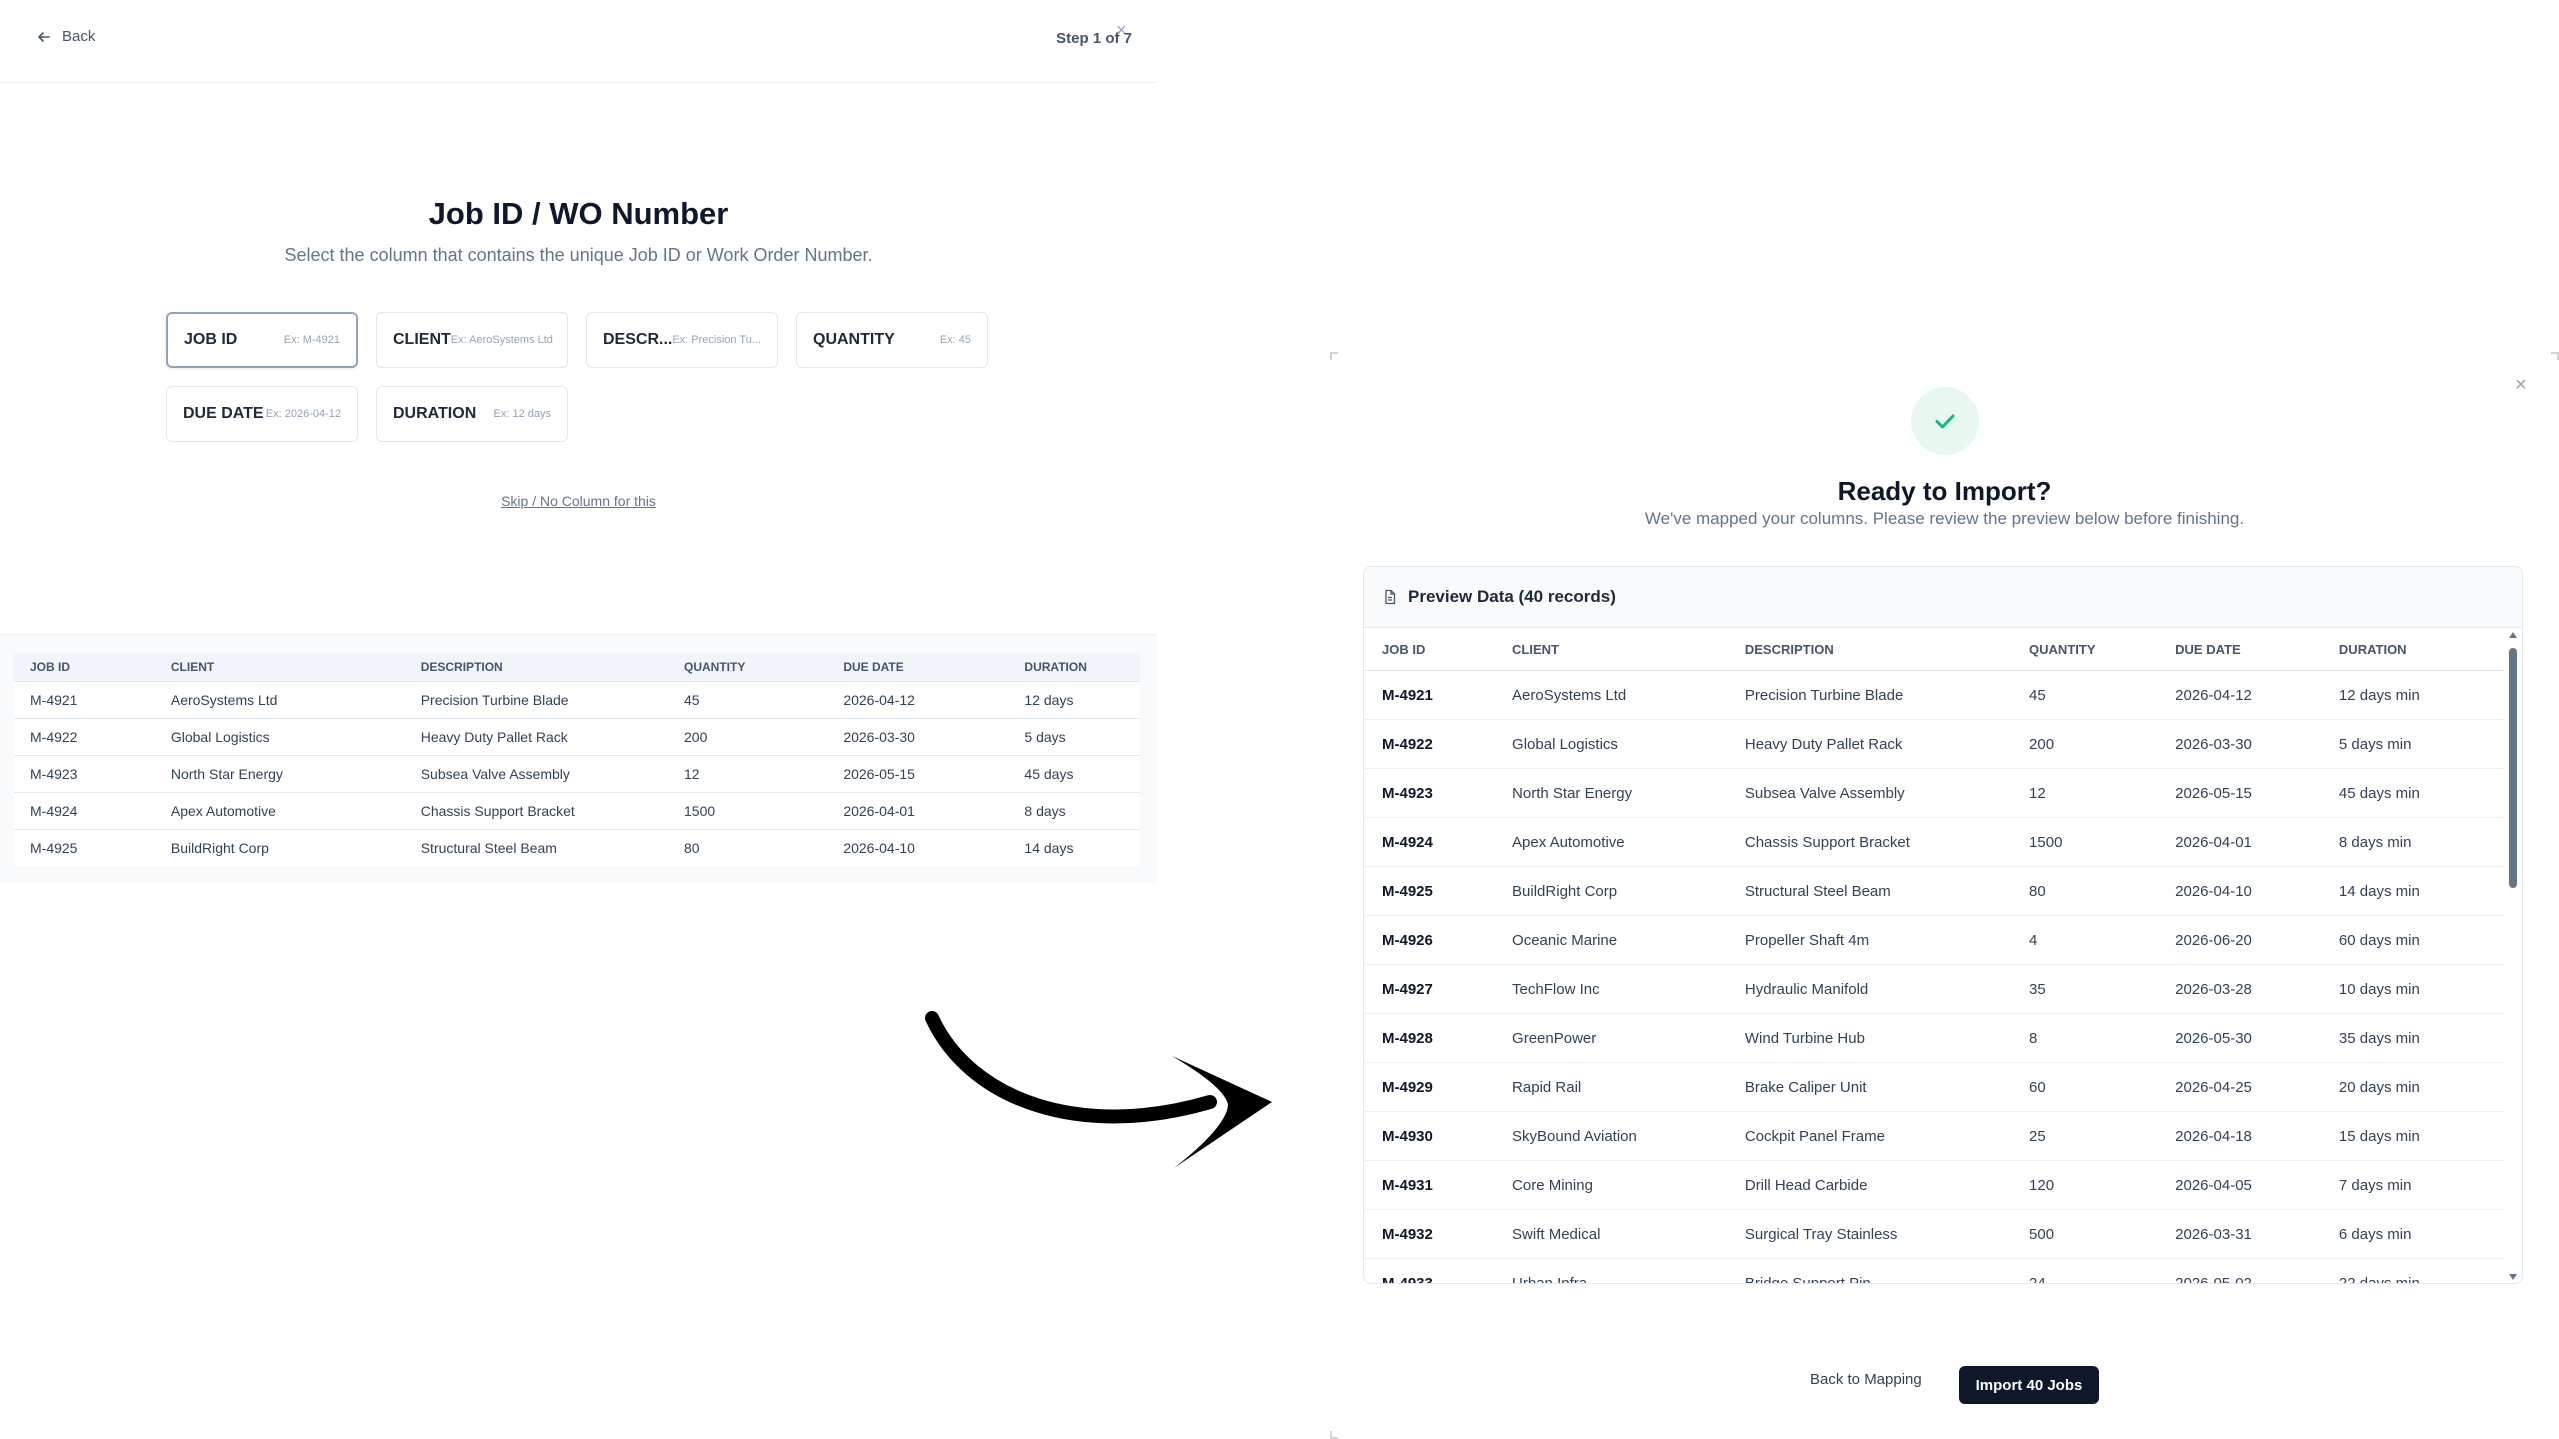 This screenshot has height=1439, width=2559. I want to click on option-label: DUE DATE, so click(223, 413).